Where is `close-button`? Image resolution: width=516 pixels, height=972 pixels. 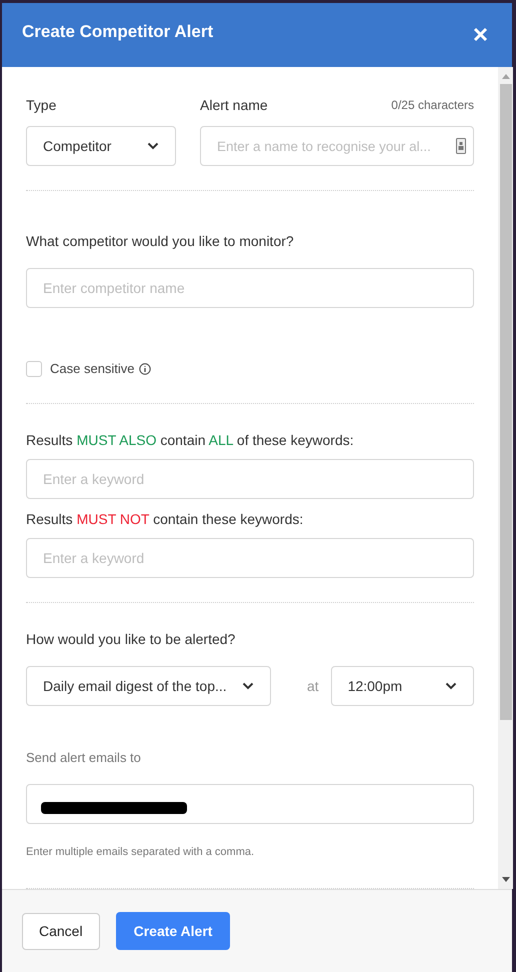
close-button is located at coordinates (480, 34).